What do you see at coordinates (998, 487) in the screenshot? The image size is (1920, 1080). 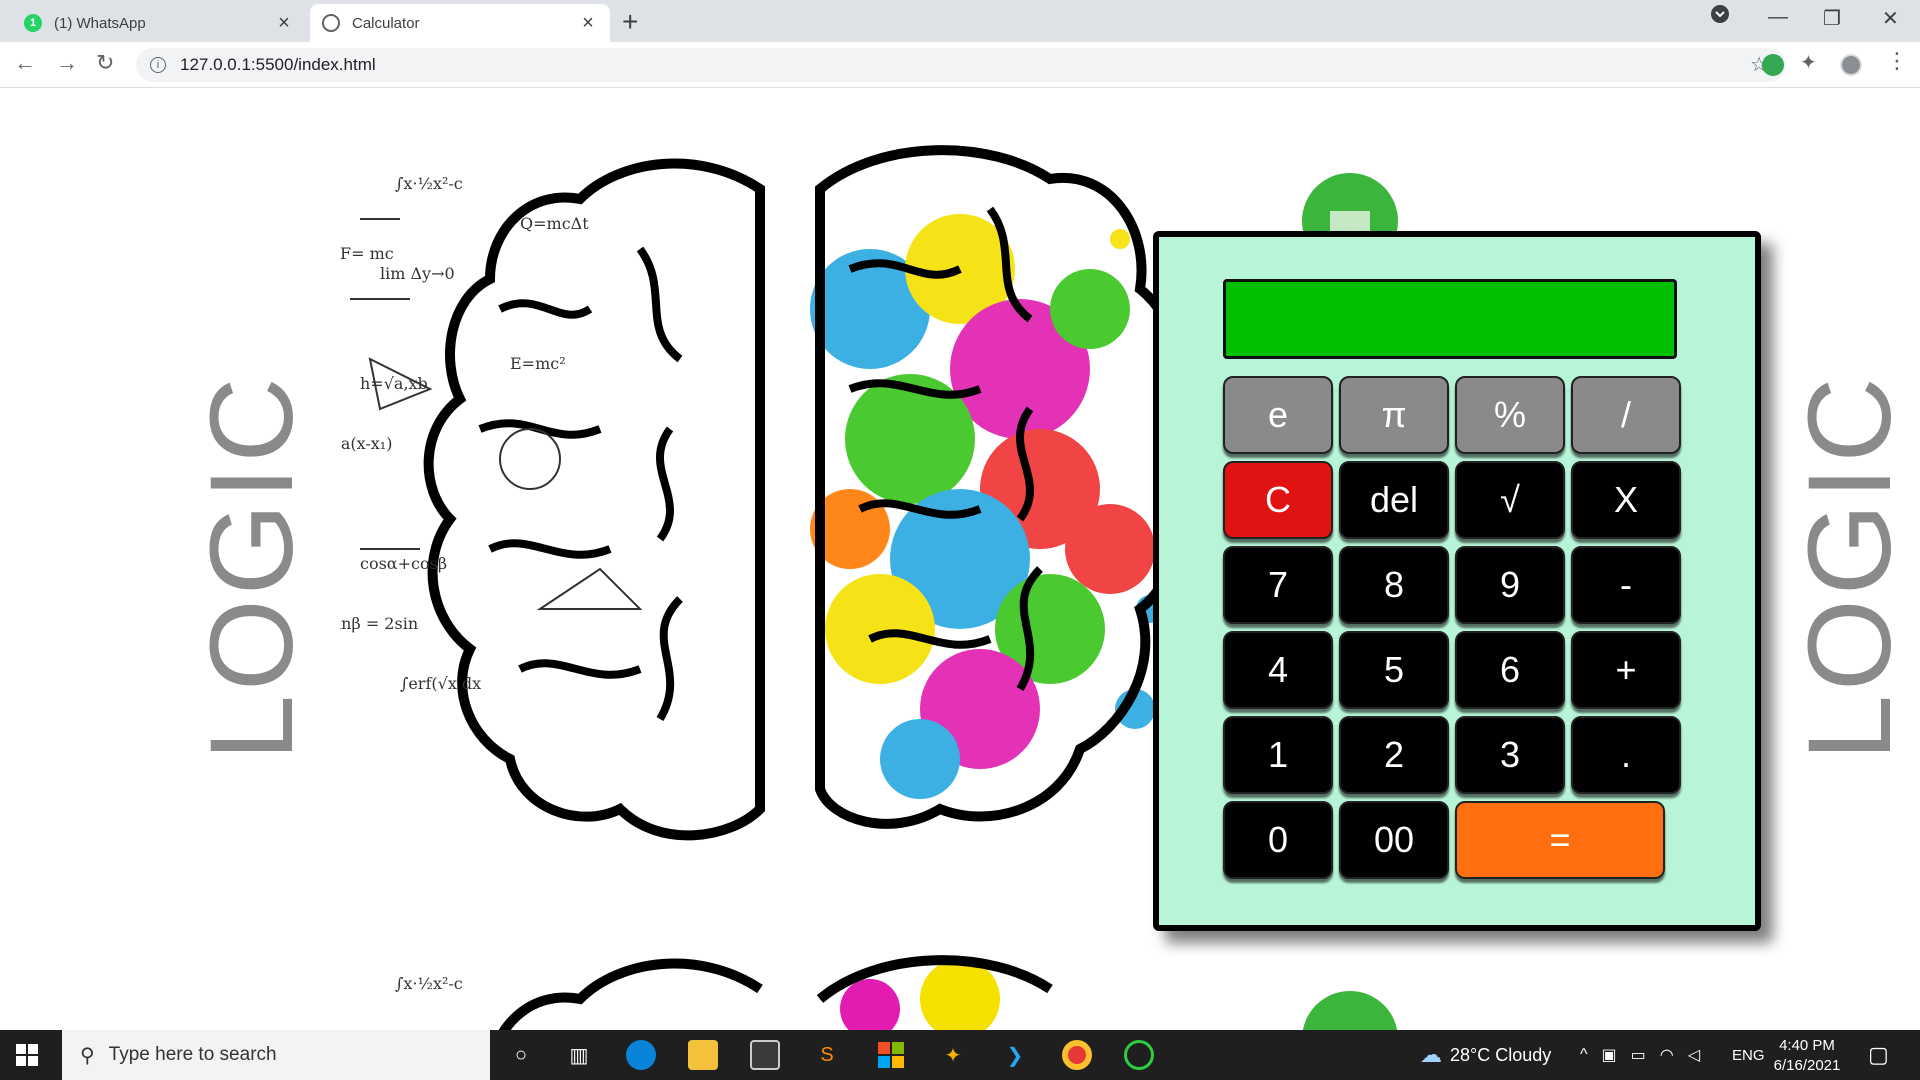 I see `right-brain-illustration` at bounding box center [998, 487].